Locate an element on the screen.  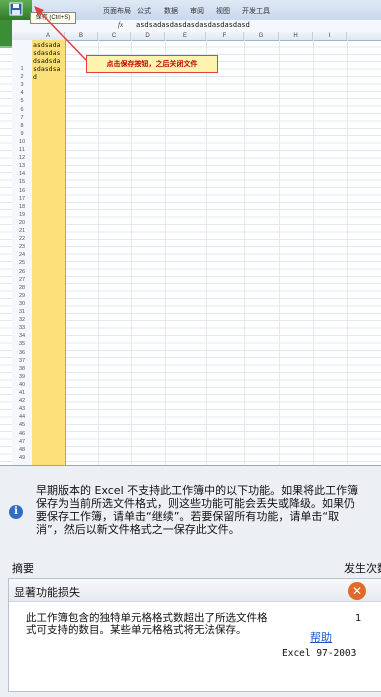
row-number: 37 is located at coordinates (22, 361).